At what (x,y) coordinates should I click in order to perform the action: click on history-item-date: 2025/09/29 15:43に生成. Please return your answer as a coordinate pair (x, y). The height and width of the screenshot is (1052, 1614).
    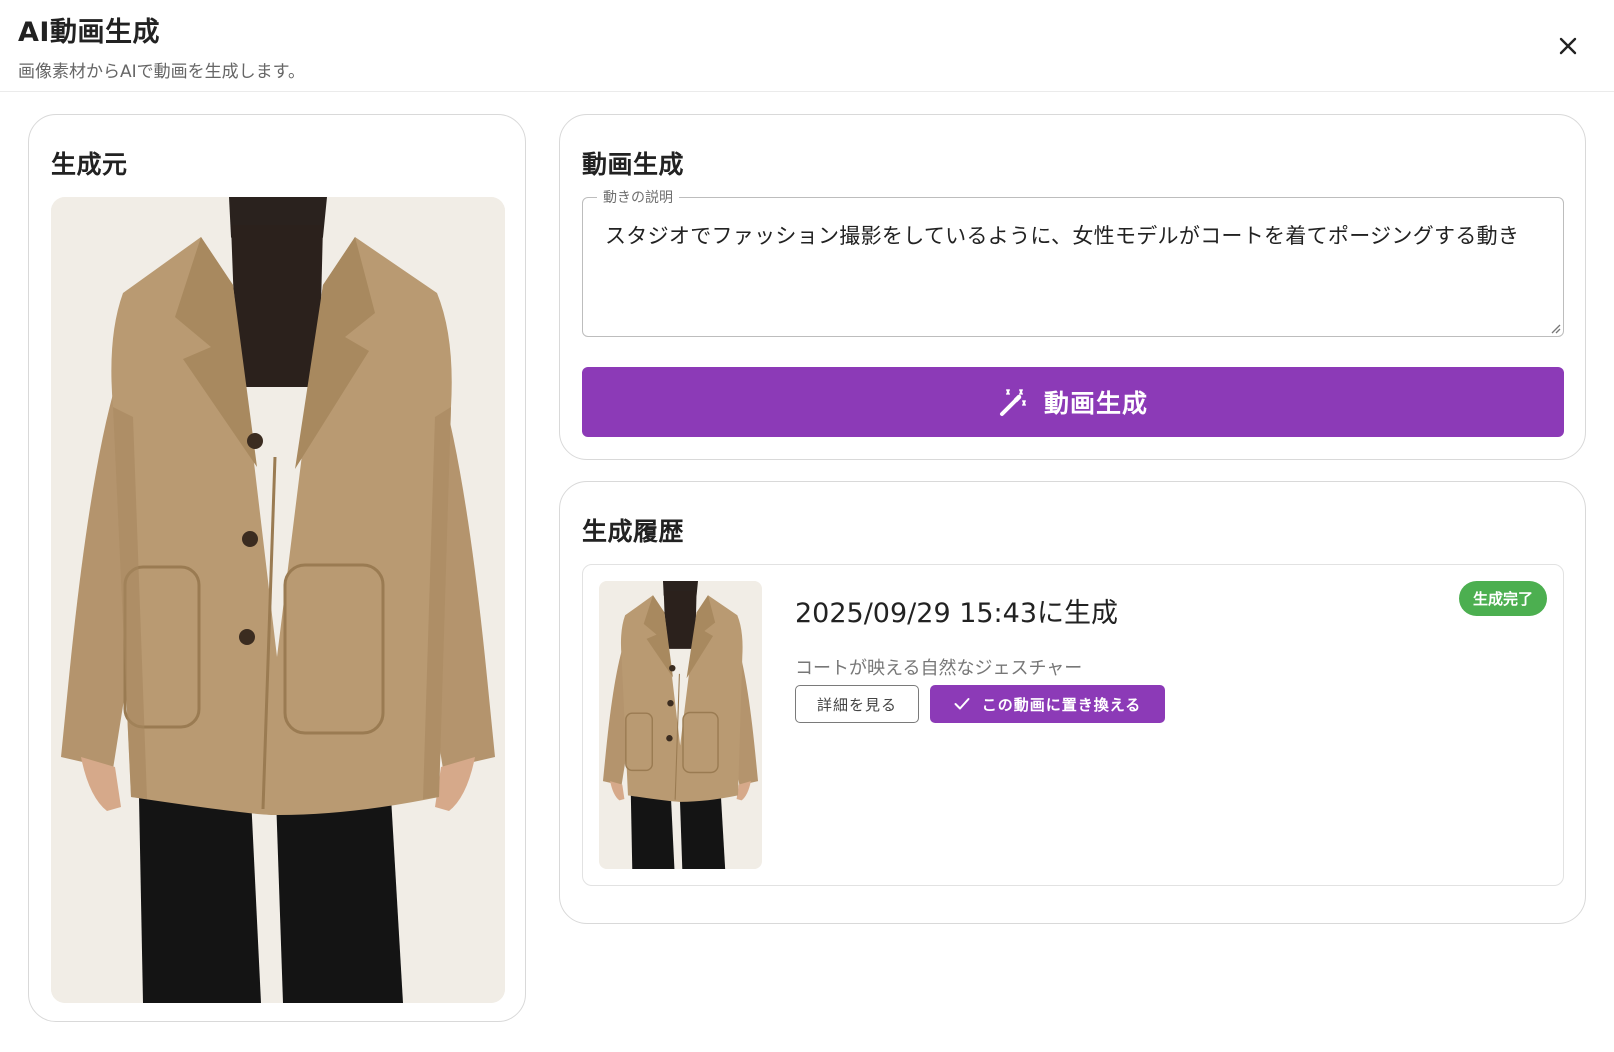
    Looking at the image, I should click on (957, 613).